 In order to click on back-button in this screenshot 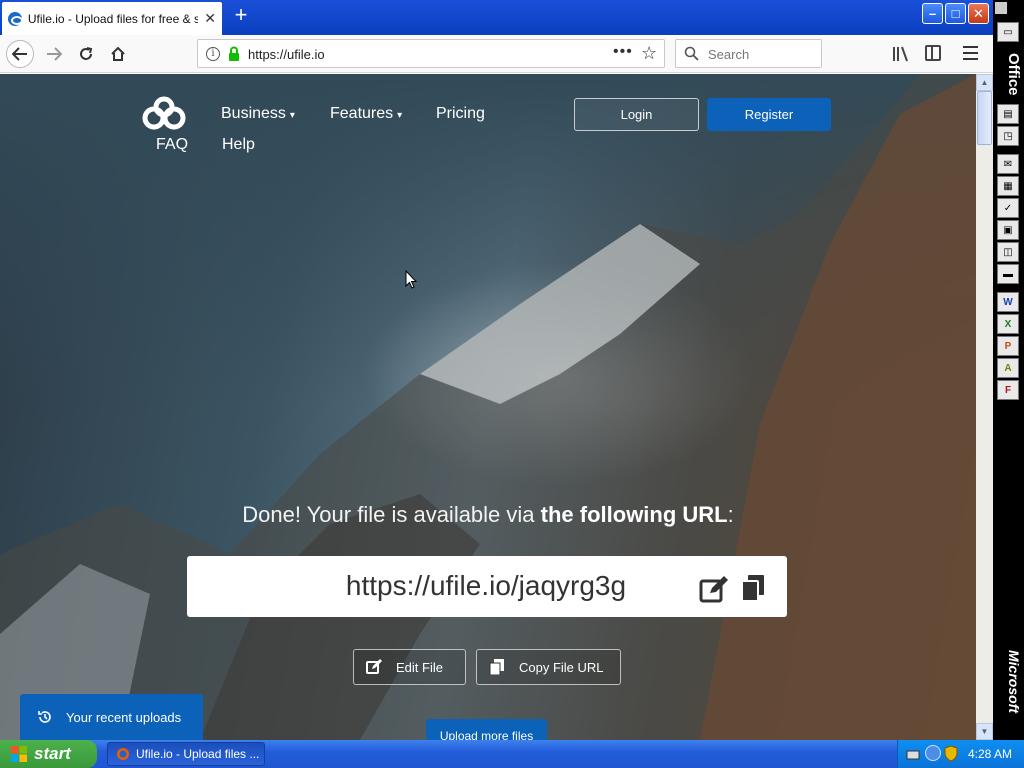, I will do `click(20, 54)`.